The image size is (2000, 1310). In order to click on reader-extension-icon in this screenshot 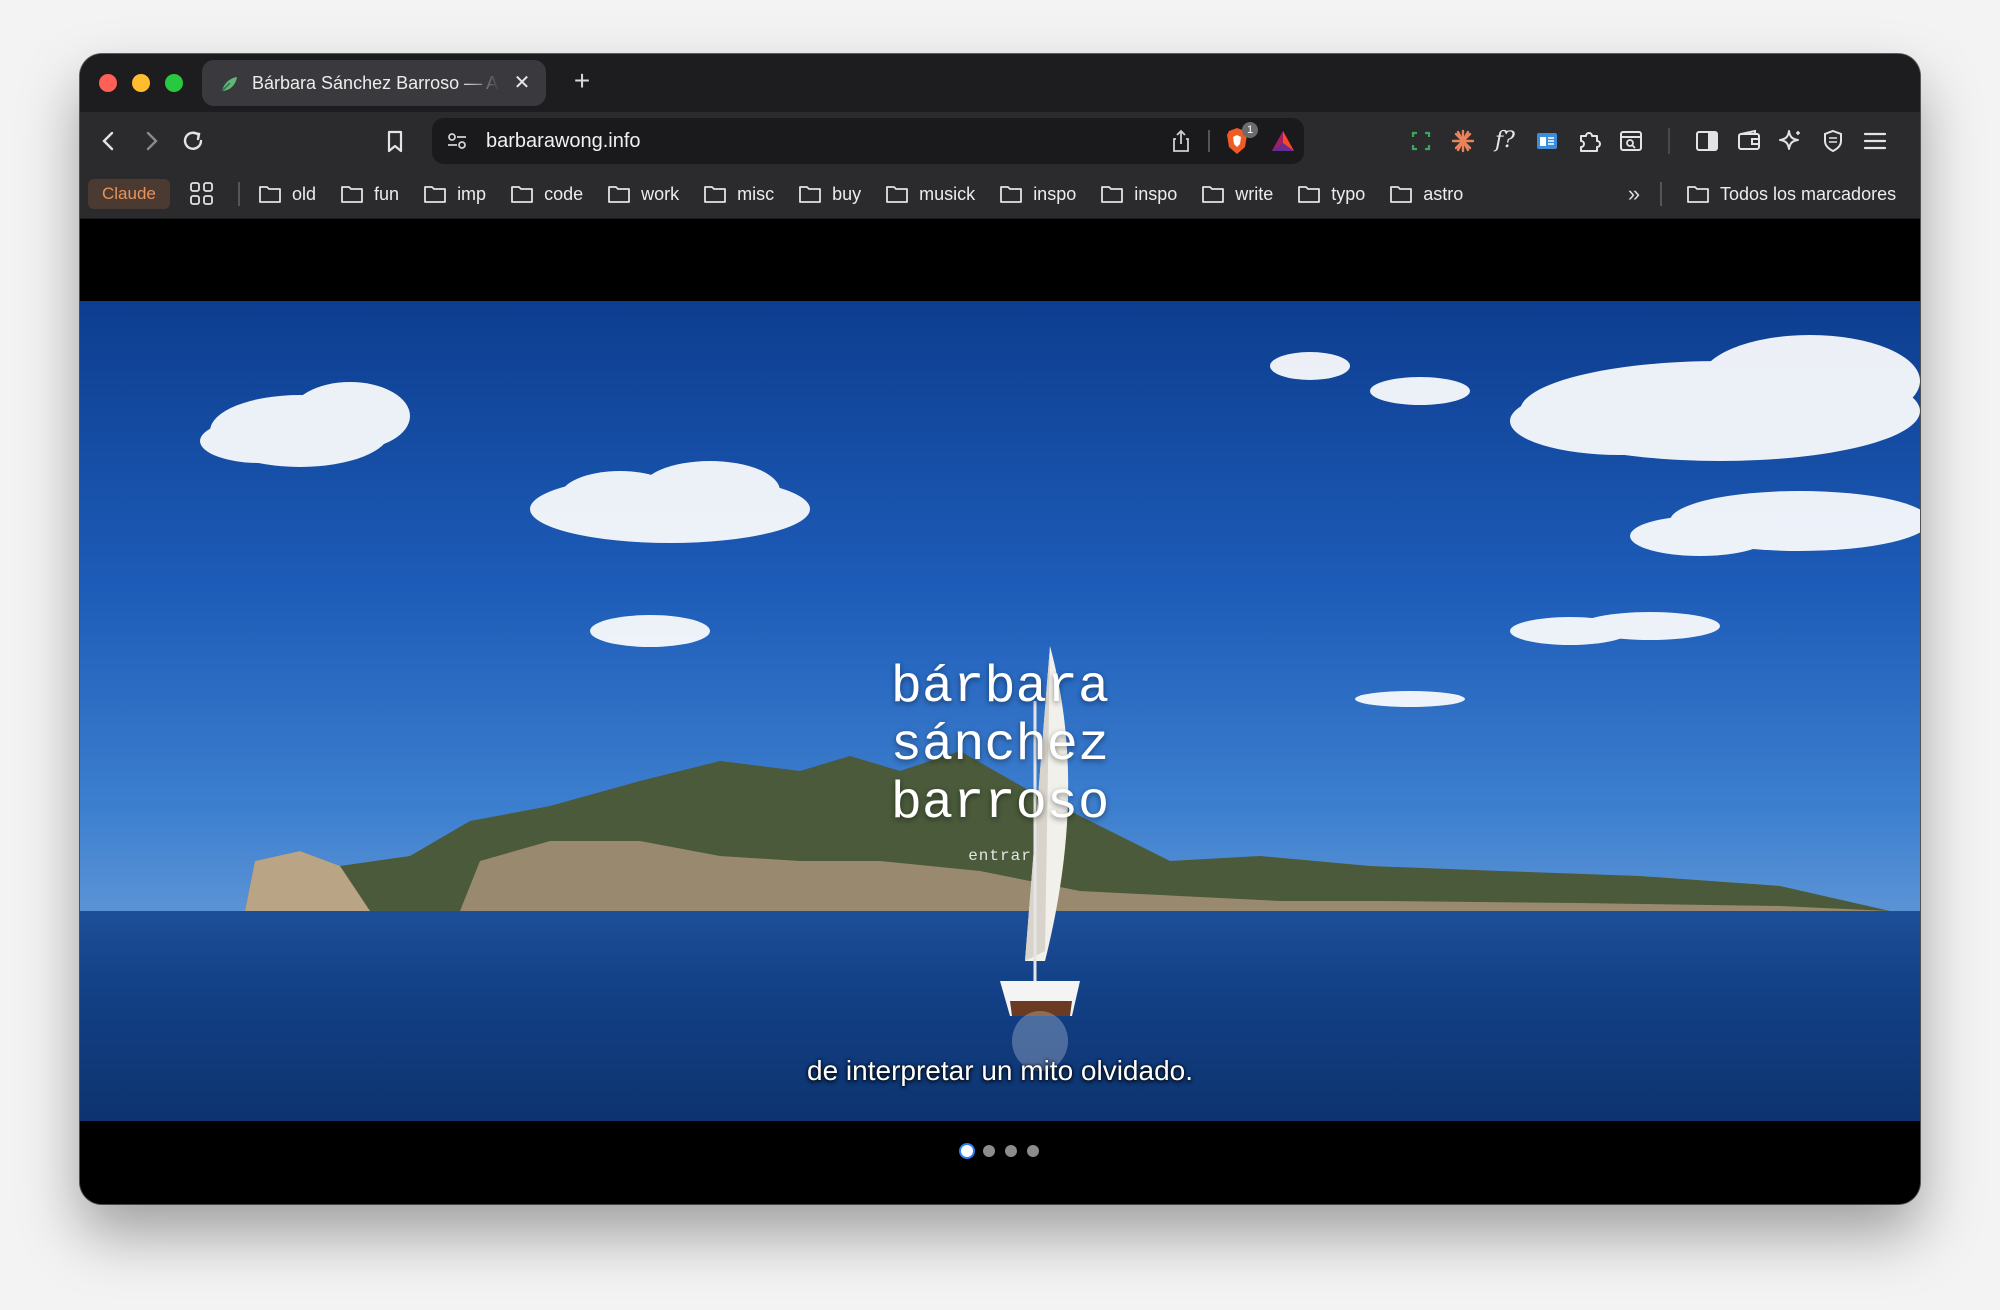, I will do `click(1547, 141)`.